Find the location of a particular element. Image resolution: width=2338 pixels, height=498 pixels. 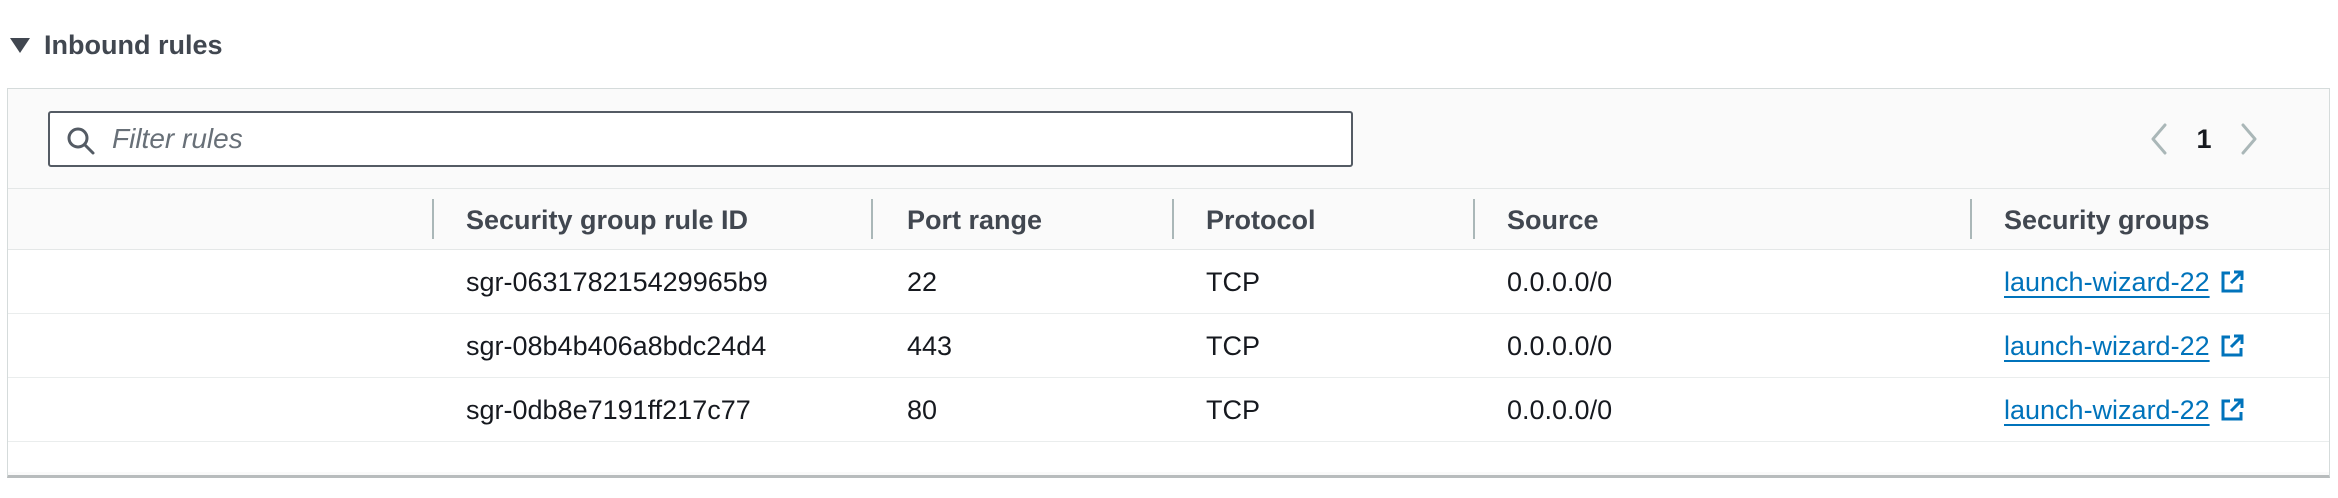

column-header-rule-id: Security group rule ID is located at coordinates (607, 220).